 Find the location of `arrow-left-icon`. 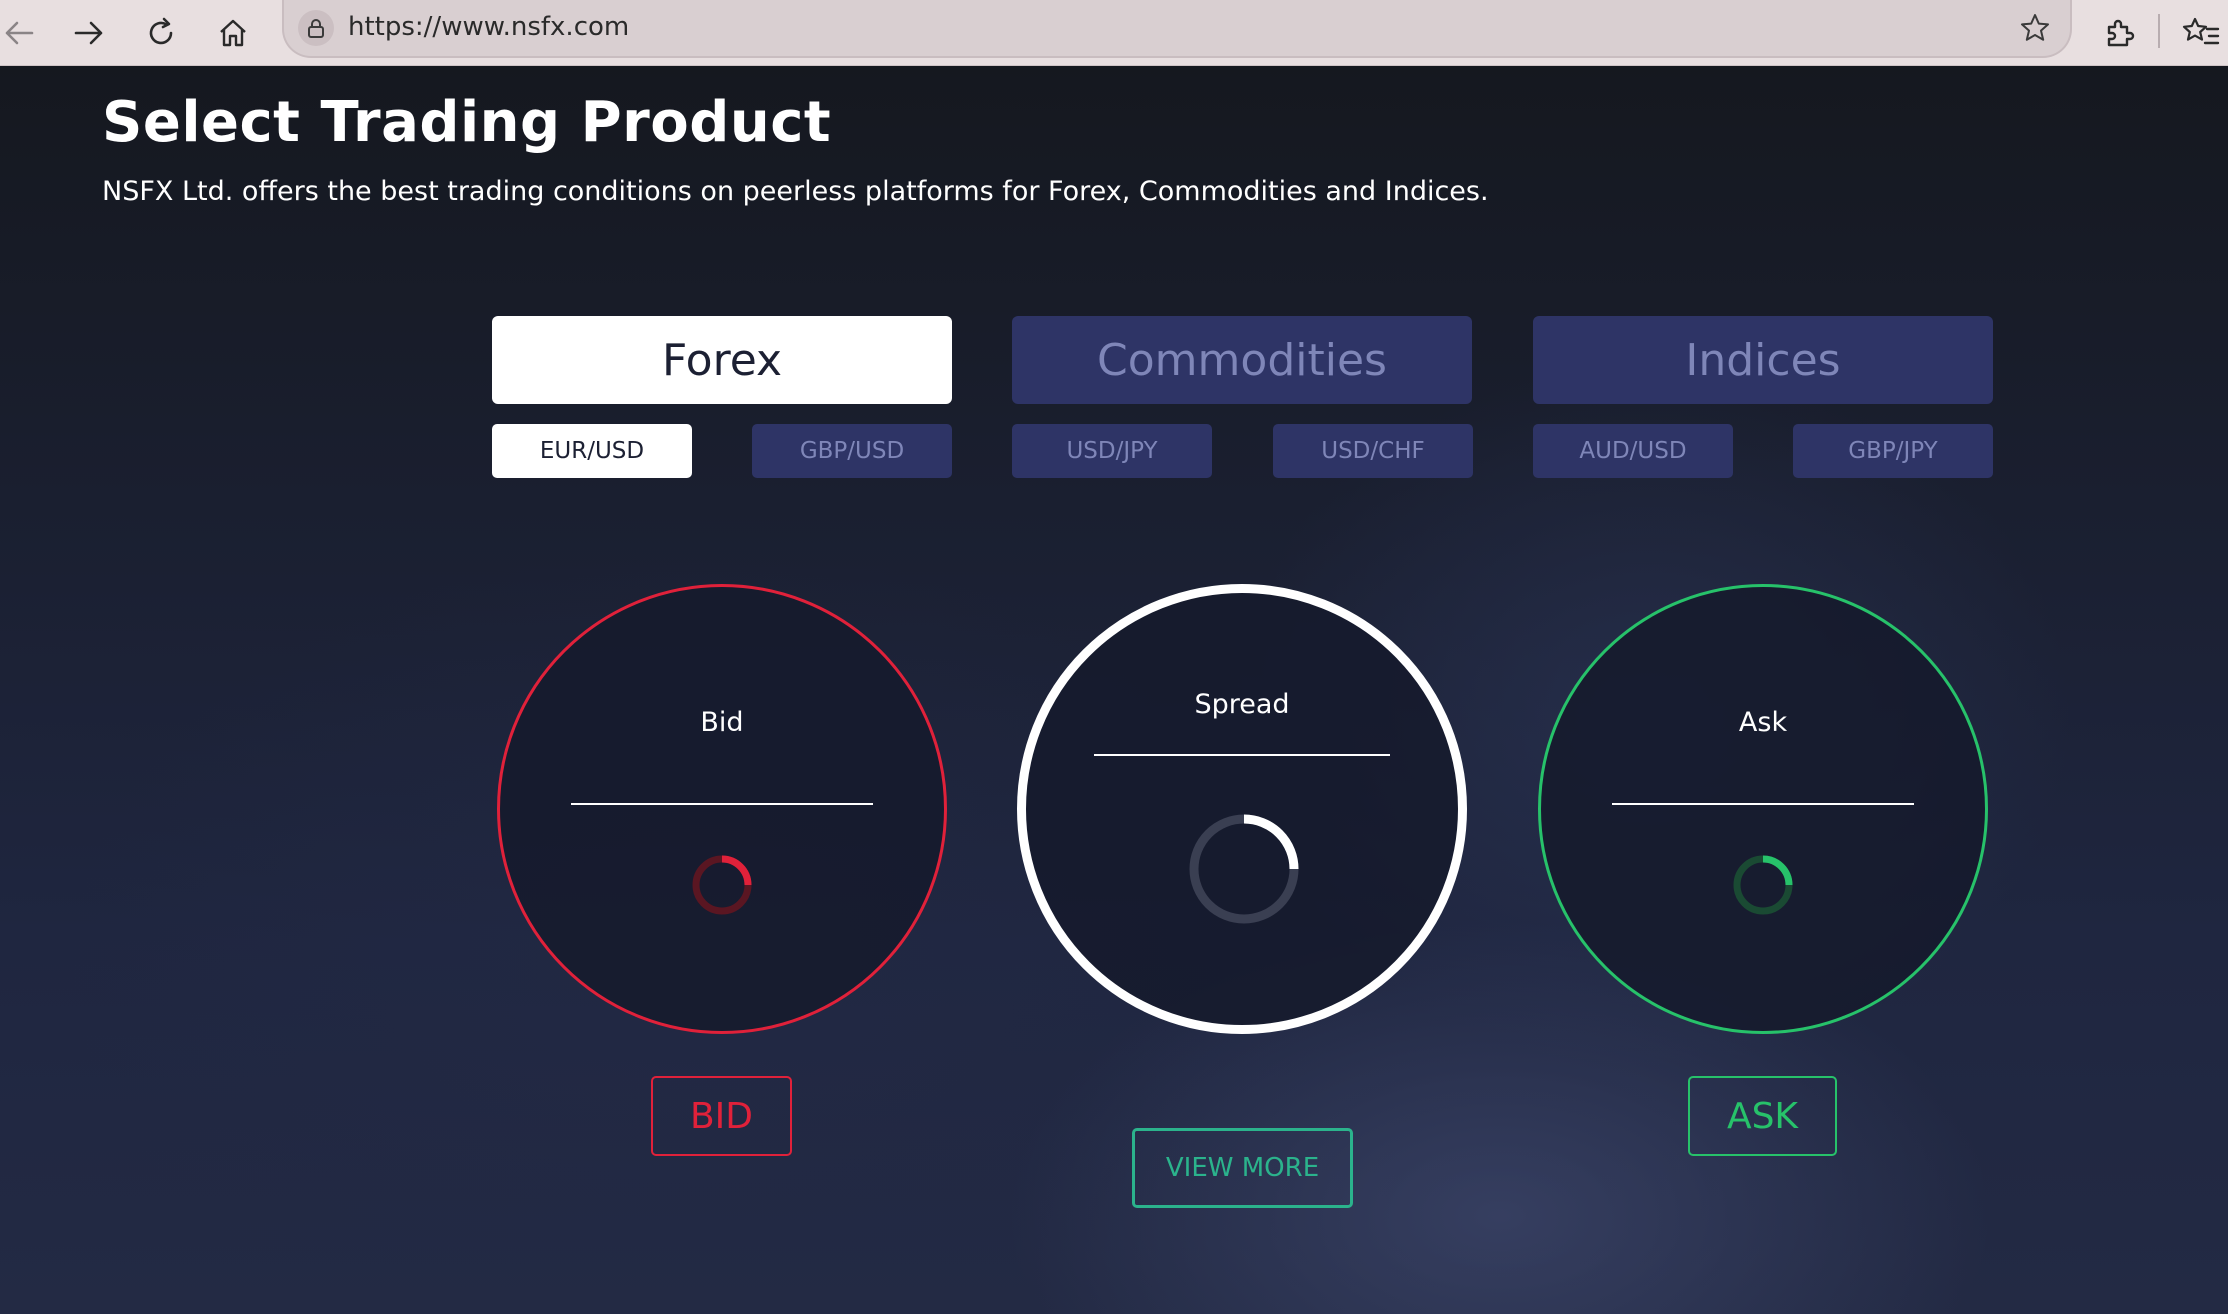

arrow-left-icon is located at coordinates (19, 33).